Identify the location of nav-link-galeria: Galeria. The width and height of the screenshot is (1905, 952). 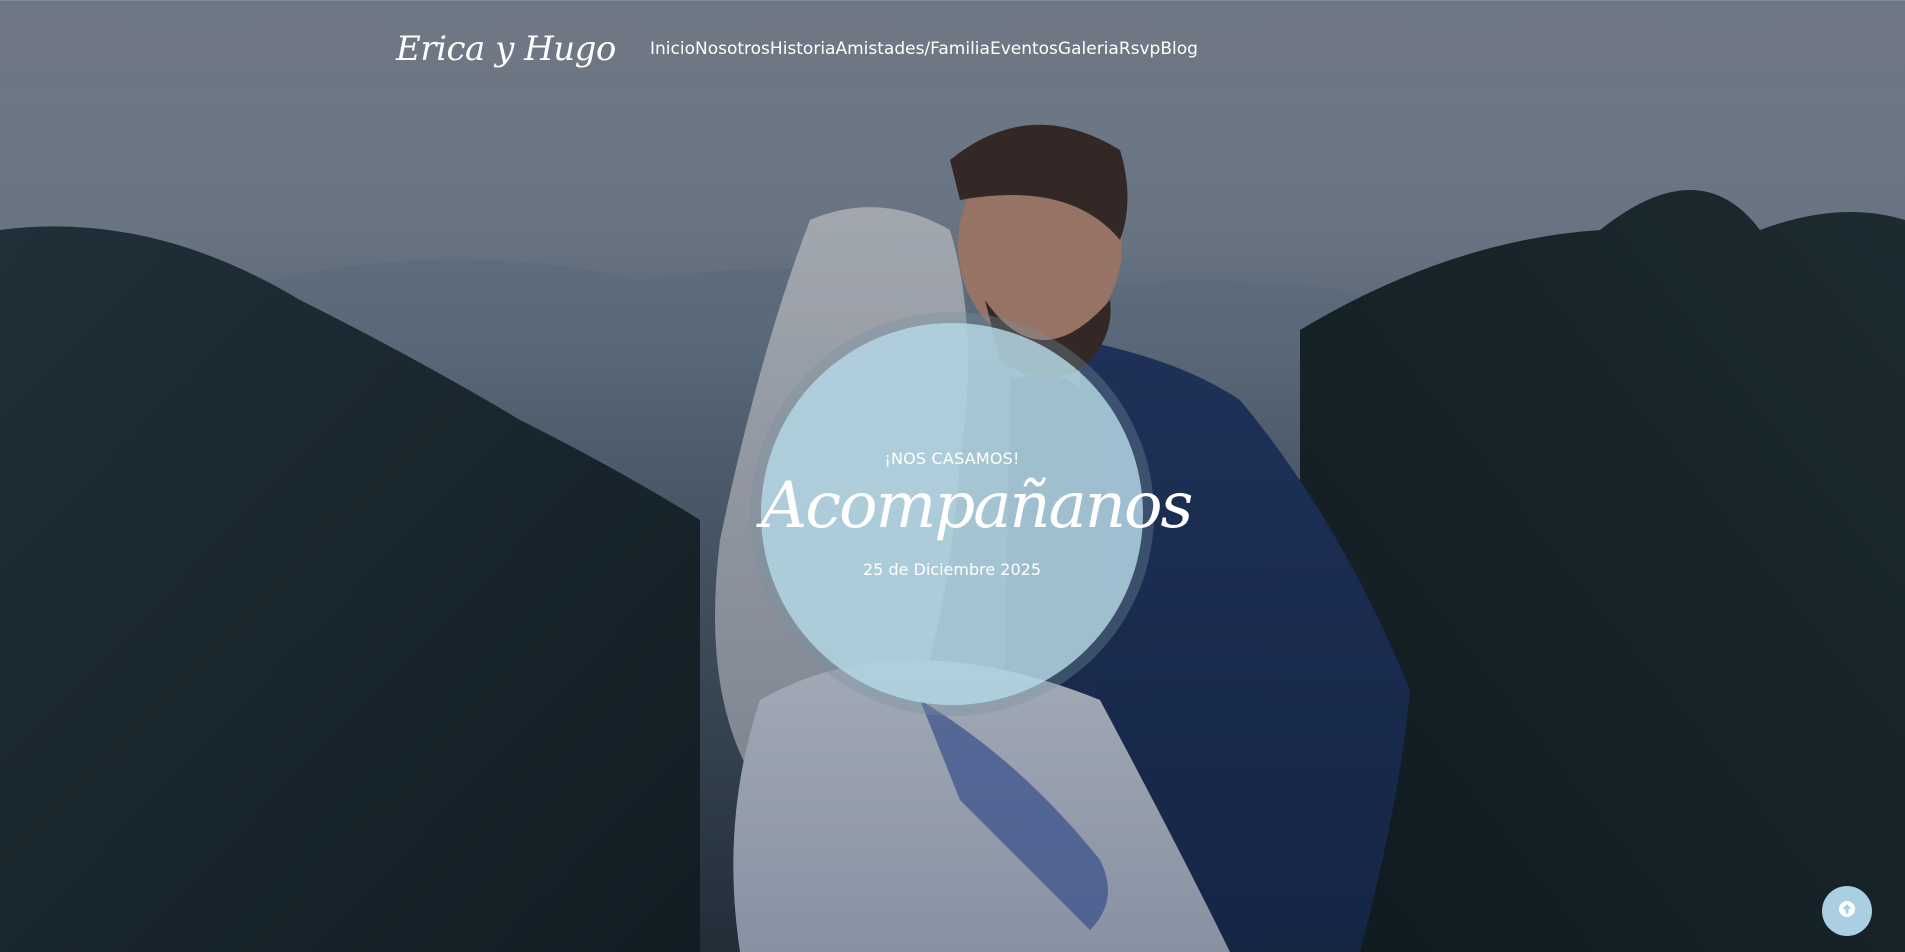
(1088, 49).